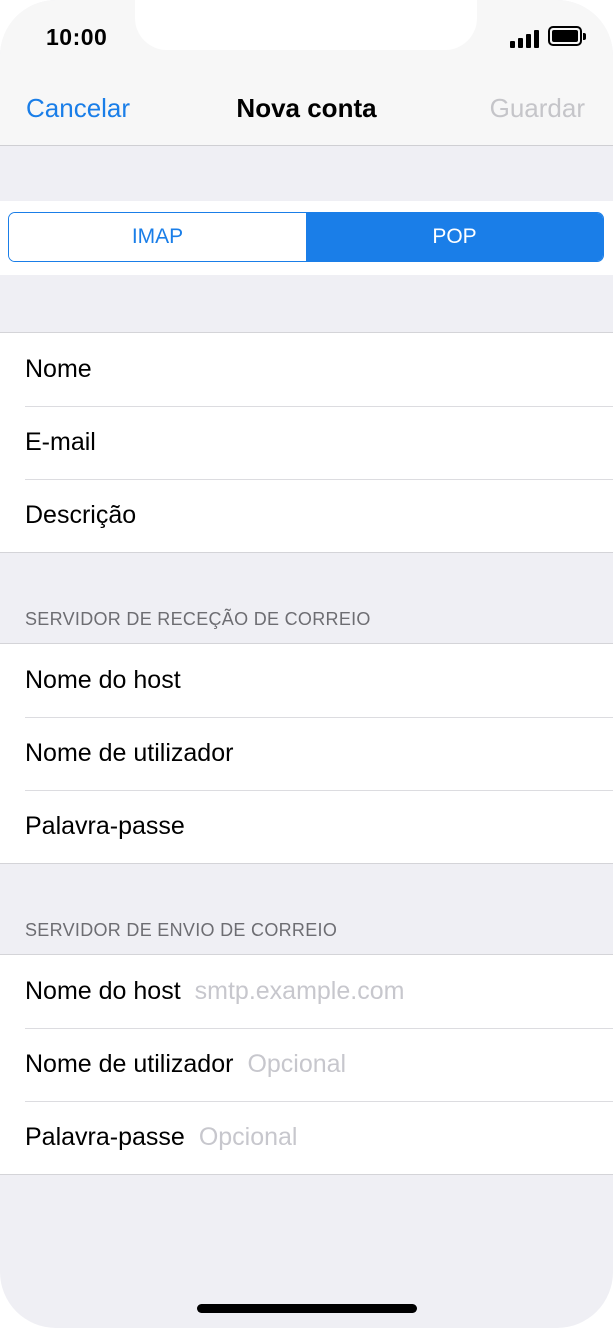 This screenshot has width=613, height=1328. What do you see at coordinates (105, 826) in the screenshot?
I see `incoming-password-label: Palavra-passe` at bounding box center [105, 826].